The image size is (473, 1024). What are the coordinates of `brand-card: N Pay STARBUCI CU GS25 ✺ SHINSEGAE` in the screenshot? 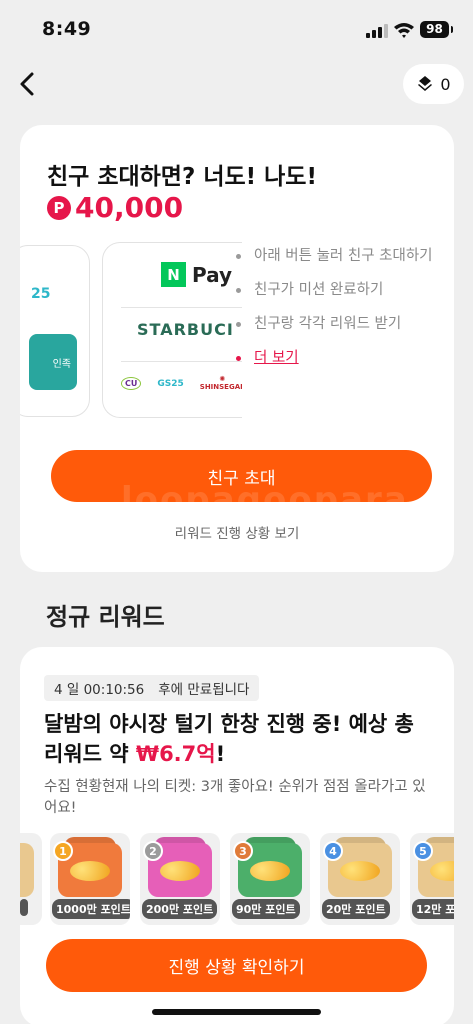 It's located at (172, 330).